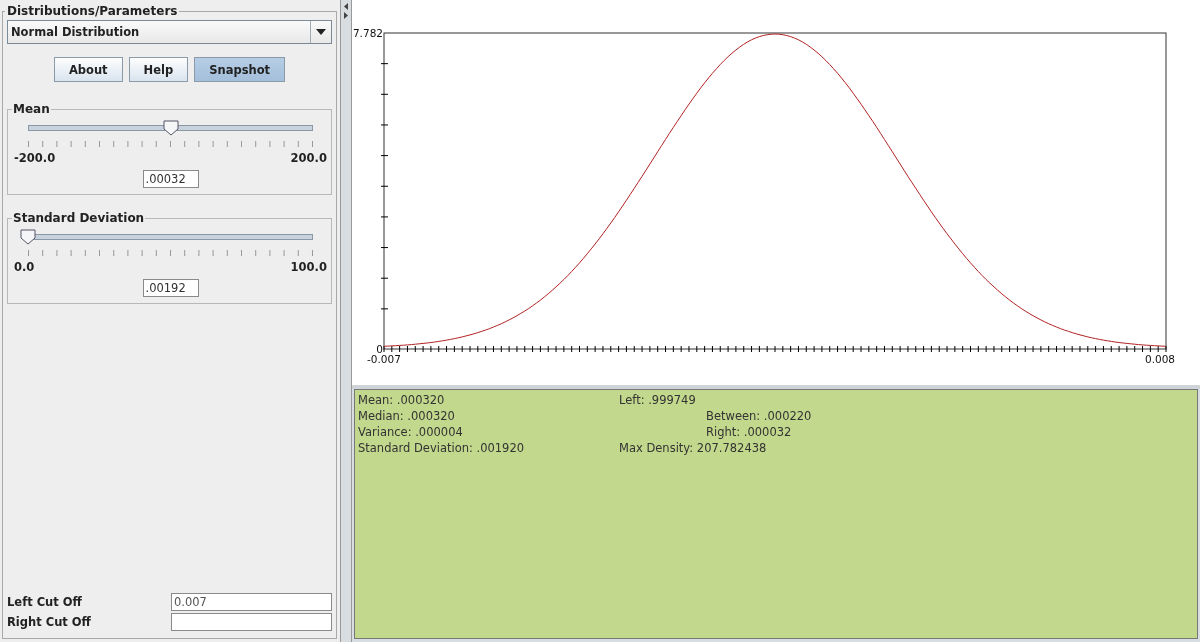 This screenshot has height=642, width=1200. Describe the element at coordinates (92, 11) in the screenshot. I see `panel-title: Distributions/Parameters` at that location.